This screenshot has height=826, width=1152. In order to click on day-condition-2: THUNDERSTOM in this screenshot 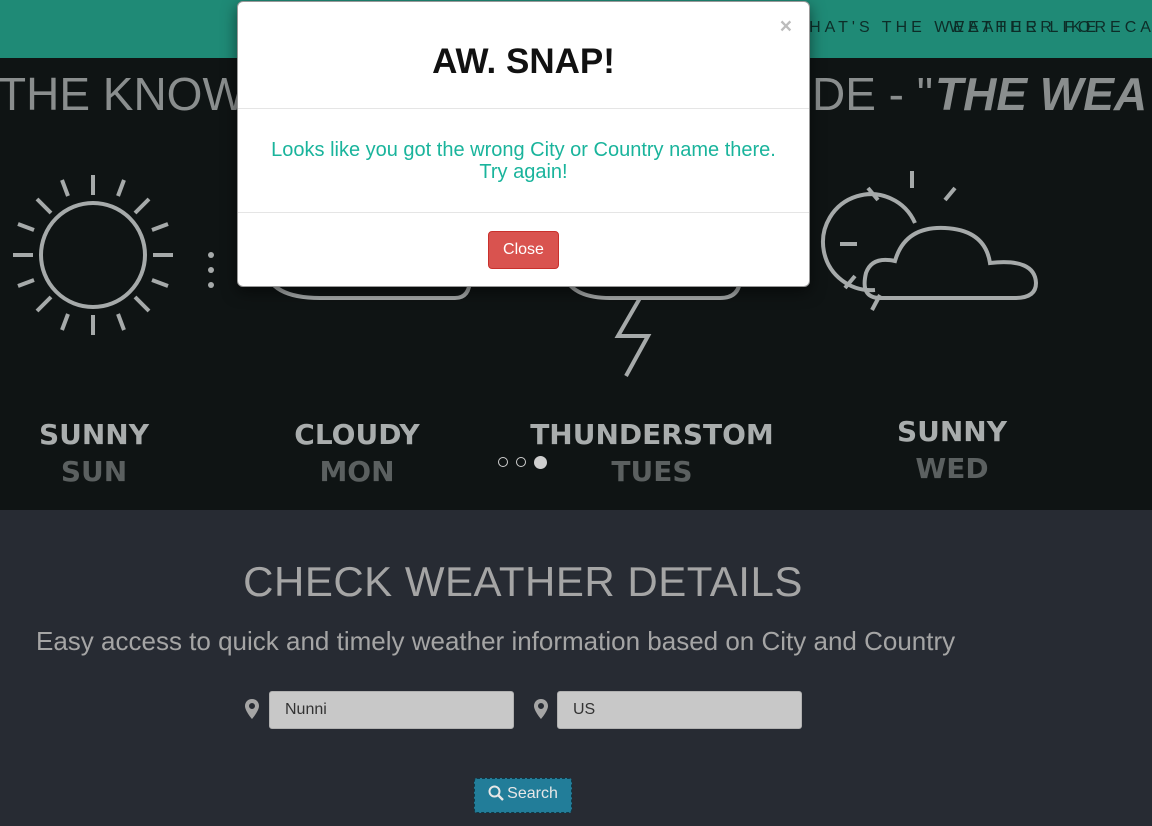, I will do `click(652, 434)`.